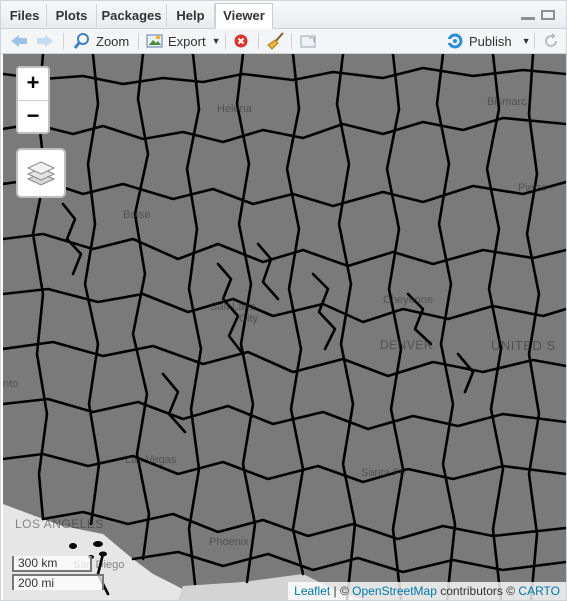  What do you see at coordinates (234, 109) in the screenshot?
I see `city-label-helena: Helena` at bounding box center [234, 109].